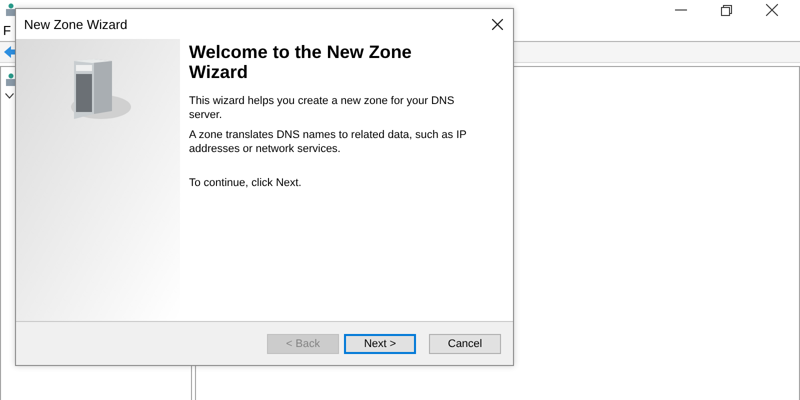 The image size is (800, 400). Describe the element at coordinates (11, 10) in the screenshot. I see `app-icon` at that location.